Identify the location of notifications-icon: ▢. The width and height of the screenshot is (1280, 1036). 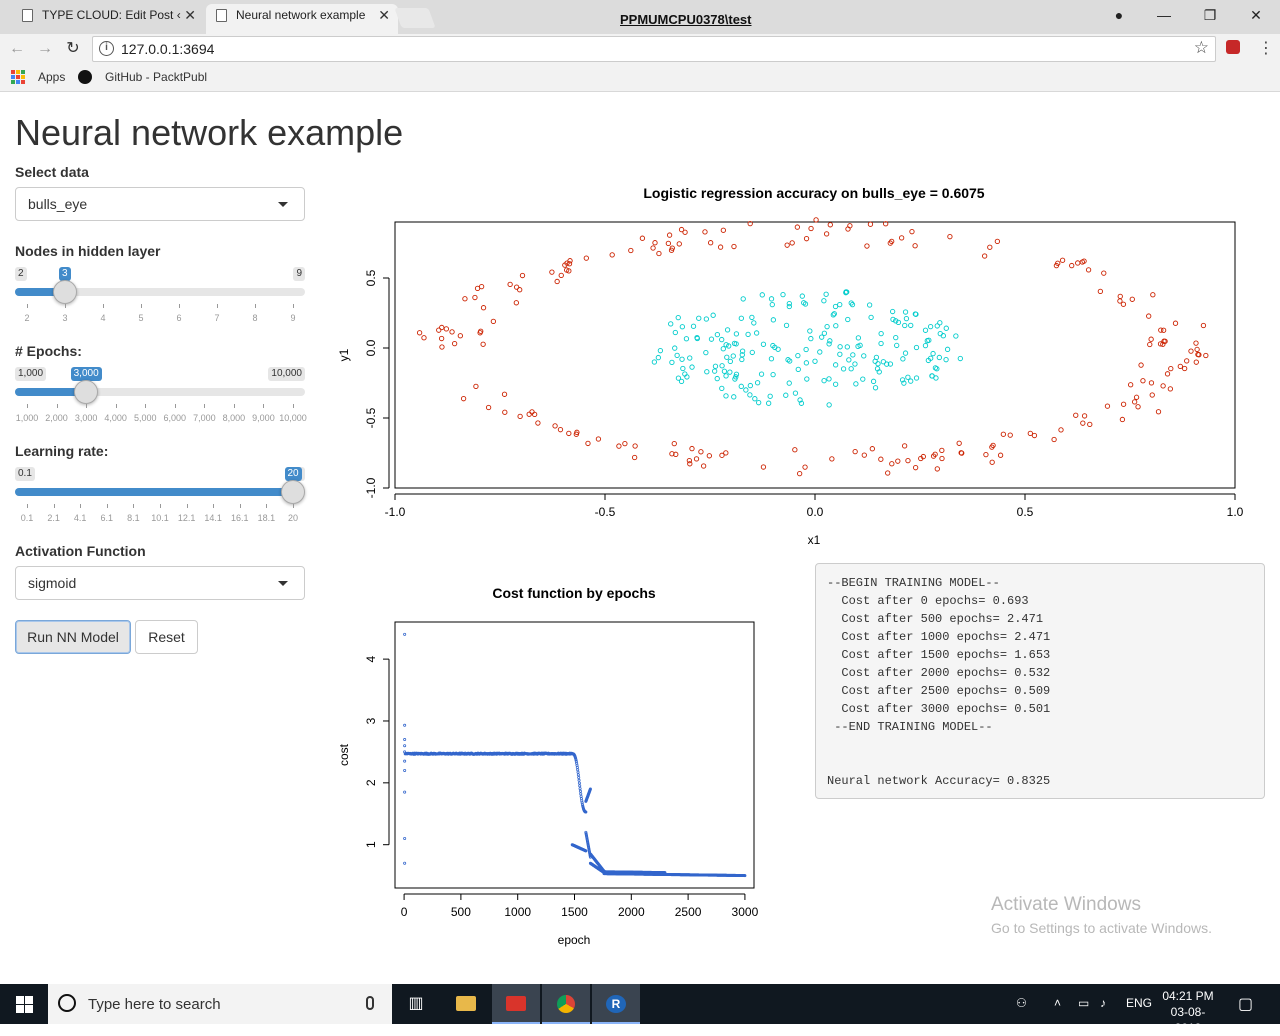
(1245, 1004).